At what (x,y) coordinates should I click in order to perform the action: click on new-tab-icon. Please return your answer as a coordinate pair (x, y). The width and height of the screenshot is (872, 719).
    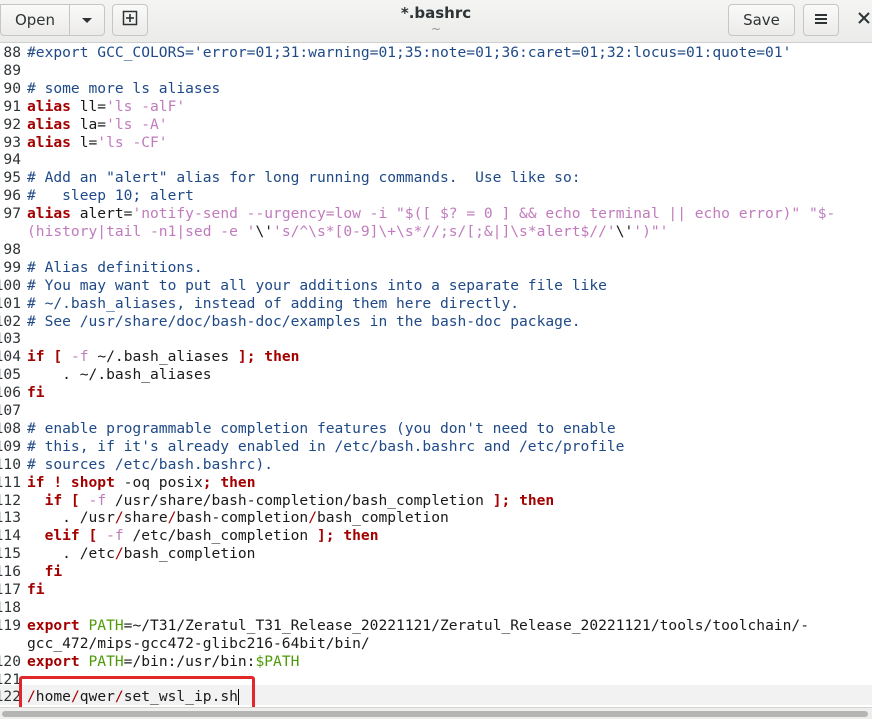
    Looking at the image, I should click on (130, 20).